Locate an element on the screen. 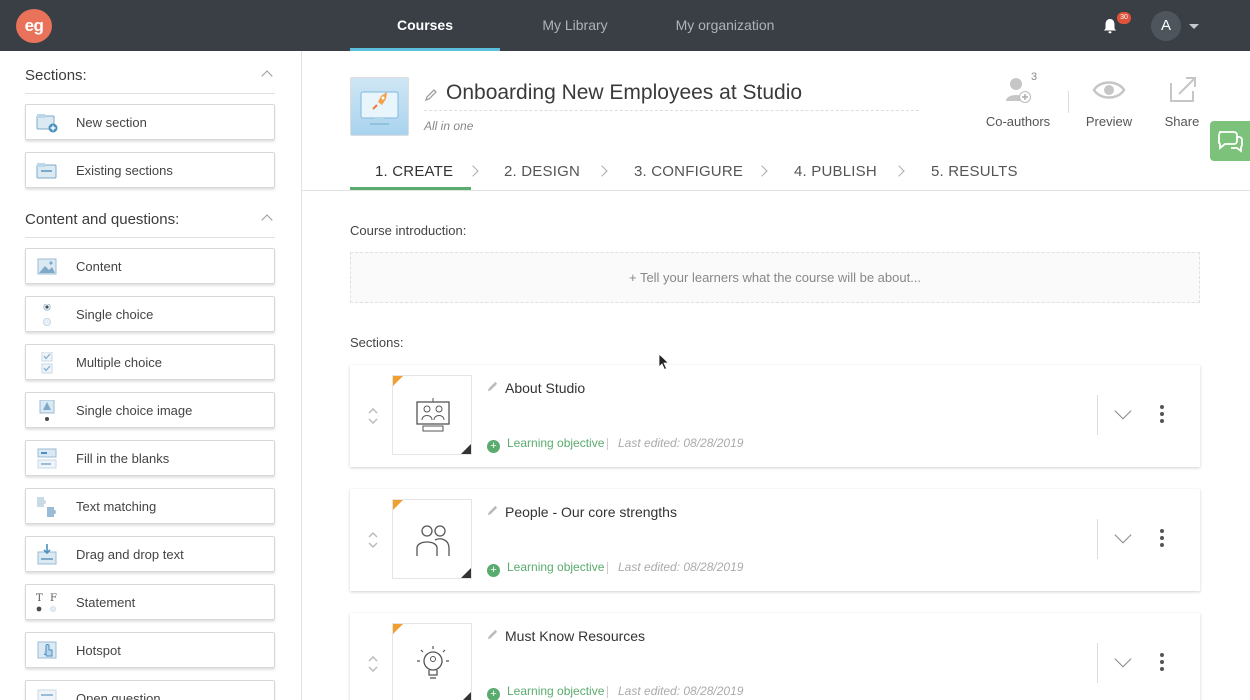  step-configure: 3. CONFIGURE is located at coordinates (688, 171).